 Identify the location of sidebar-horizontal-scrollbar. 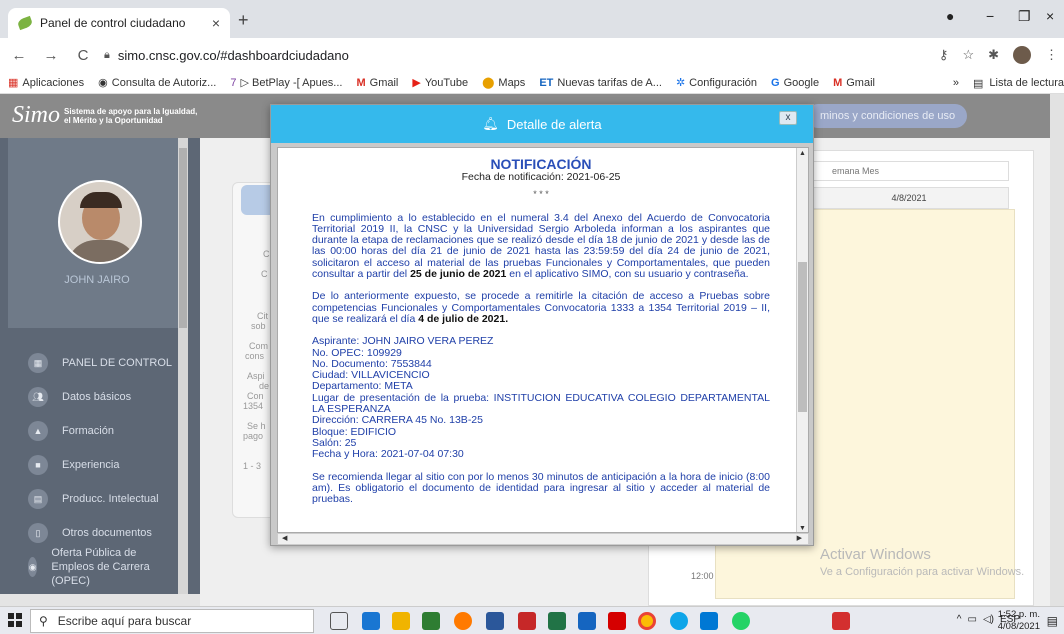
(100, 600).